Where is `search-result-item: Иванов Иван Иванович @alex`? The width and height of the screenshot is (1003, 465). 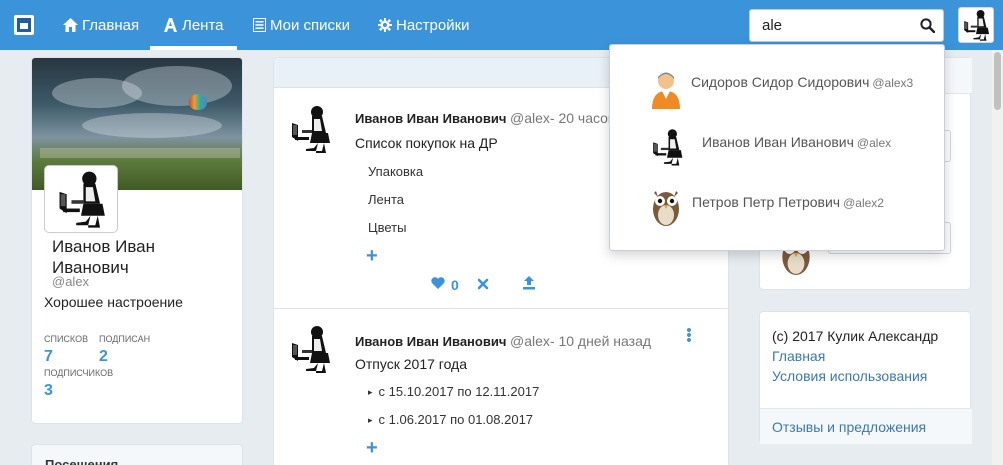
search-result-item: Иванов Иван Иванович @alex is located at coordinates (778, 141).